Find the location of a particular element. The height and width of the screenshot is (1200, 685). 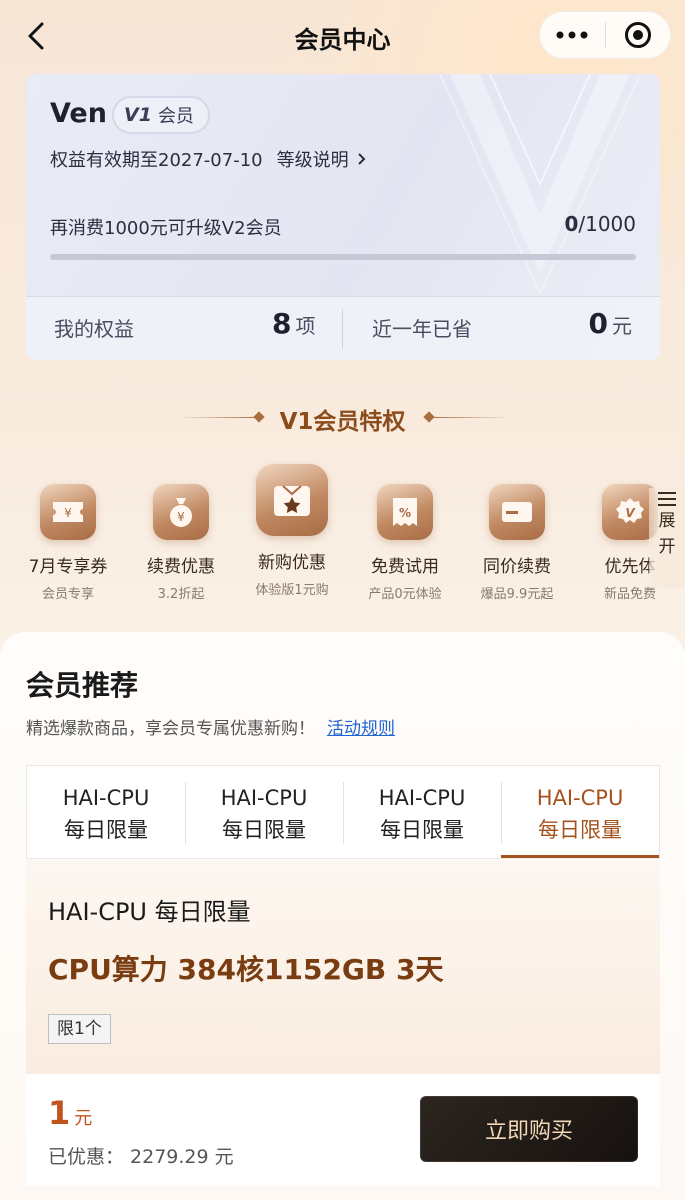

user-name: Ven is located at coordinates (78, 113).